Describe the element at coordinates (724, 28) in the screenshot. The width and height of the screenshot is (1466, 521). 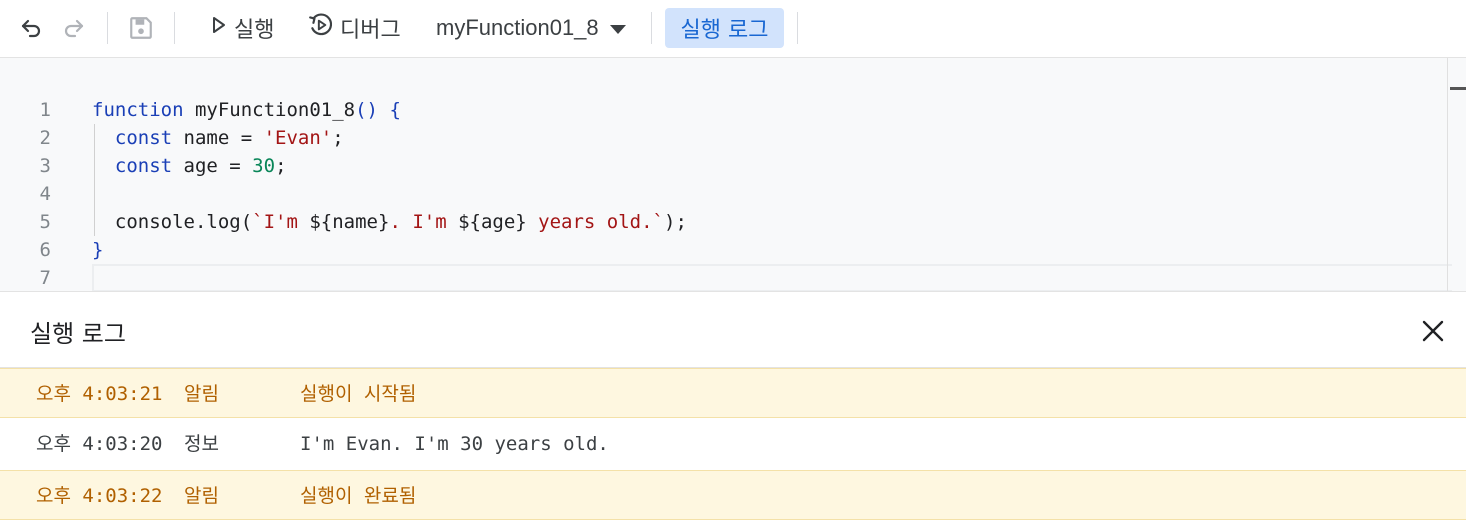
I see `execution-log-button: 실행 로그` at that location.